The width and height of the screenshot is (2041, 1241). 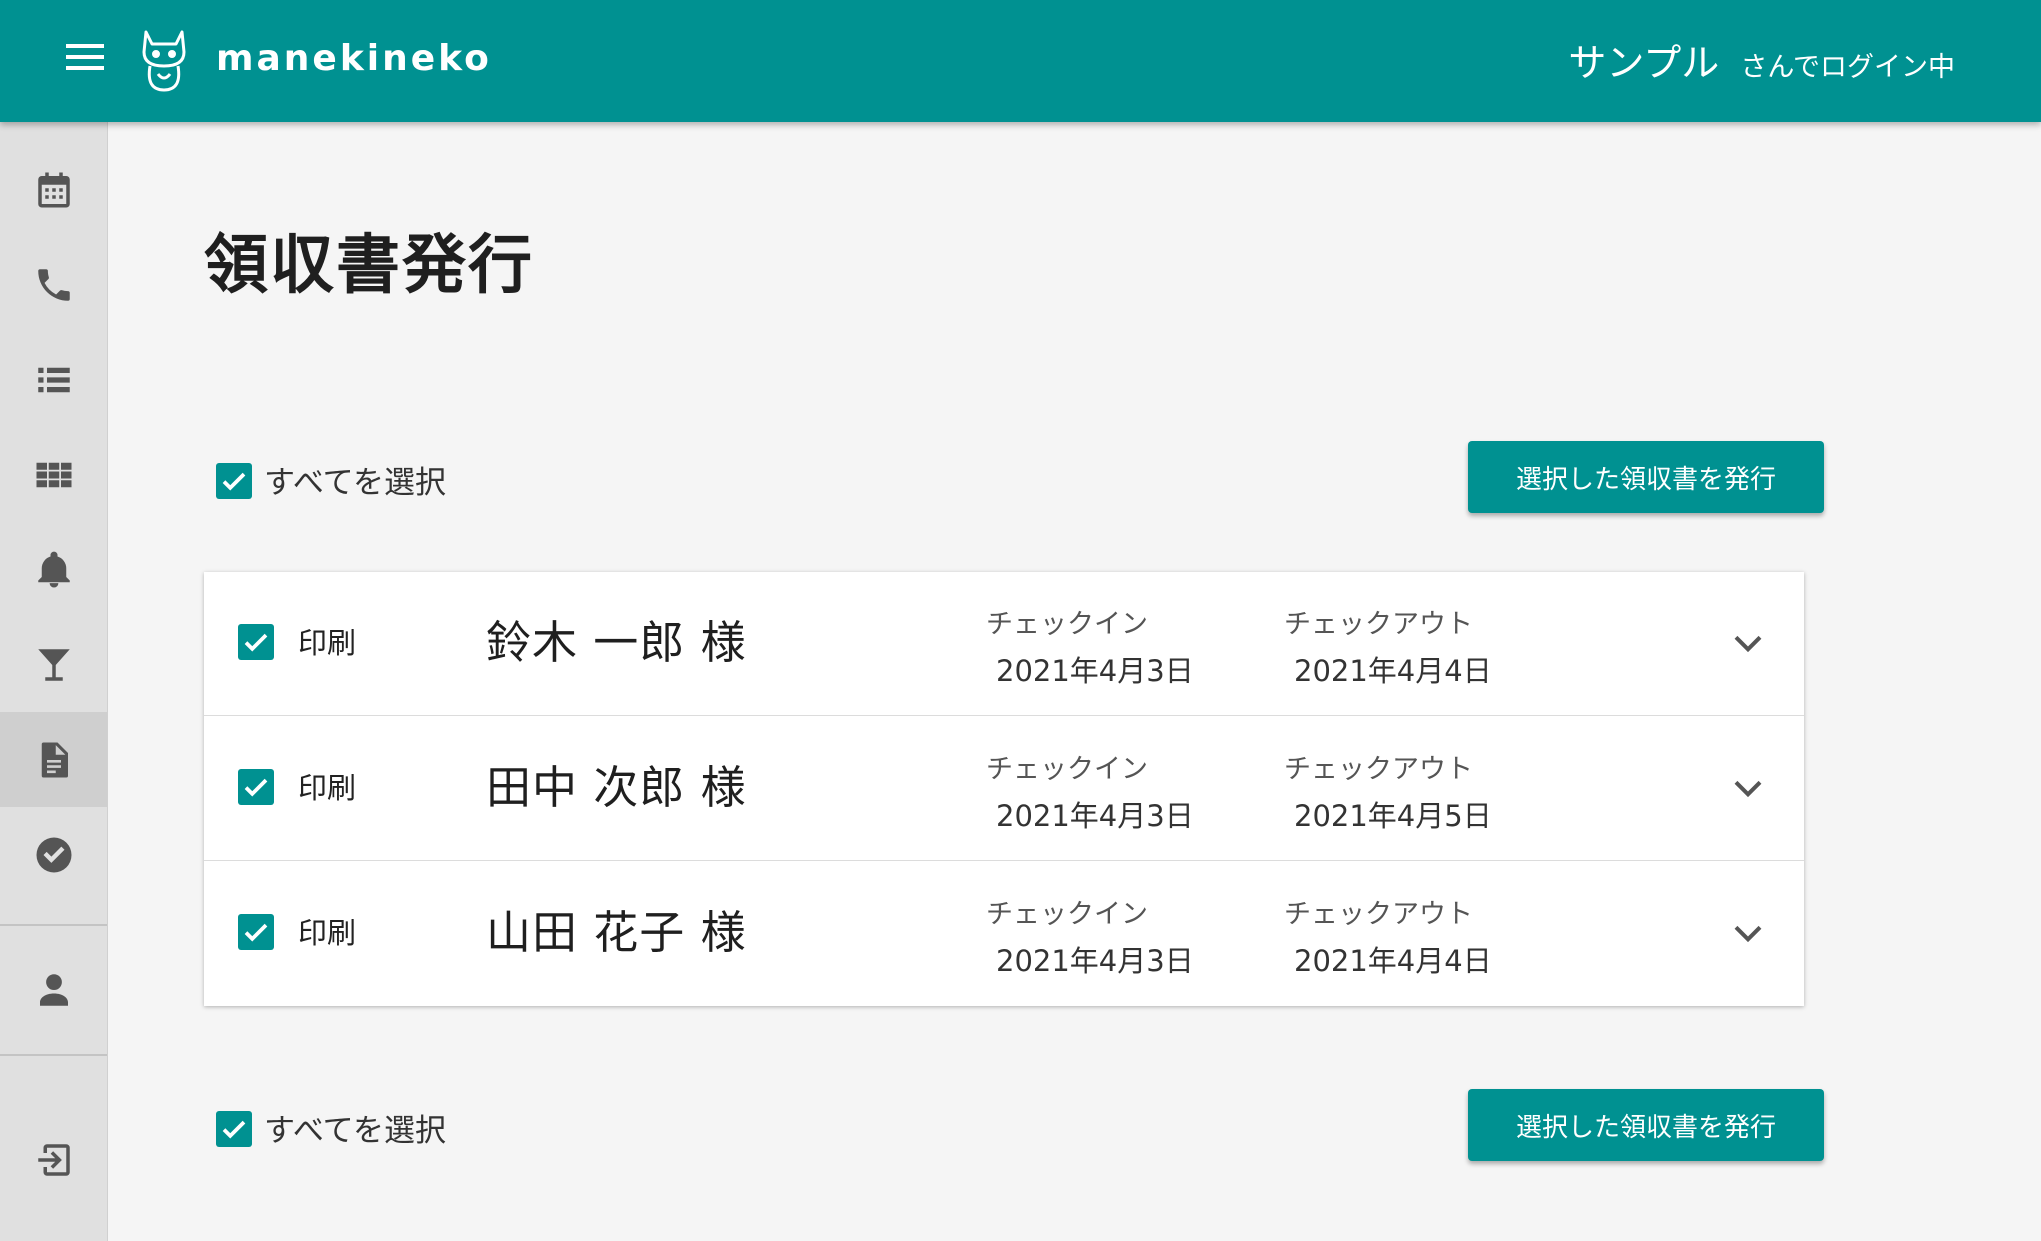 I want to click on person-icon, so click(x=53, y=989).